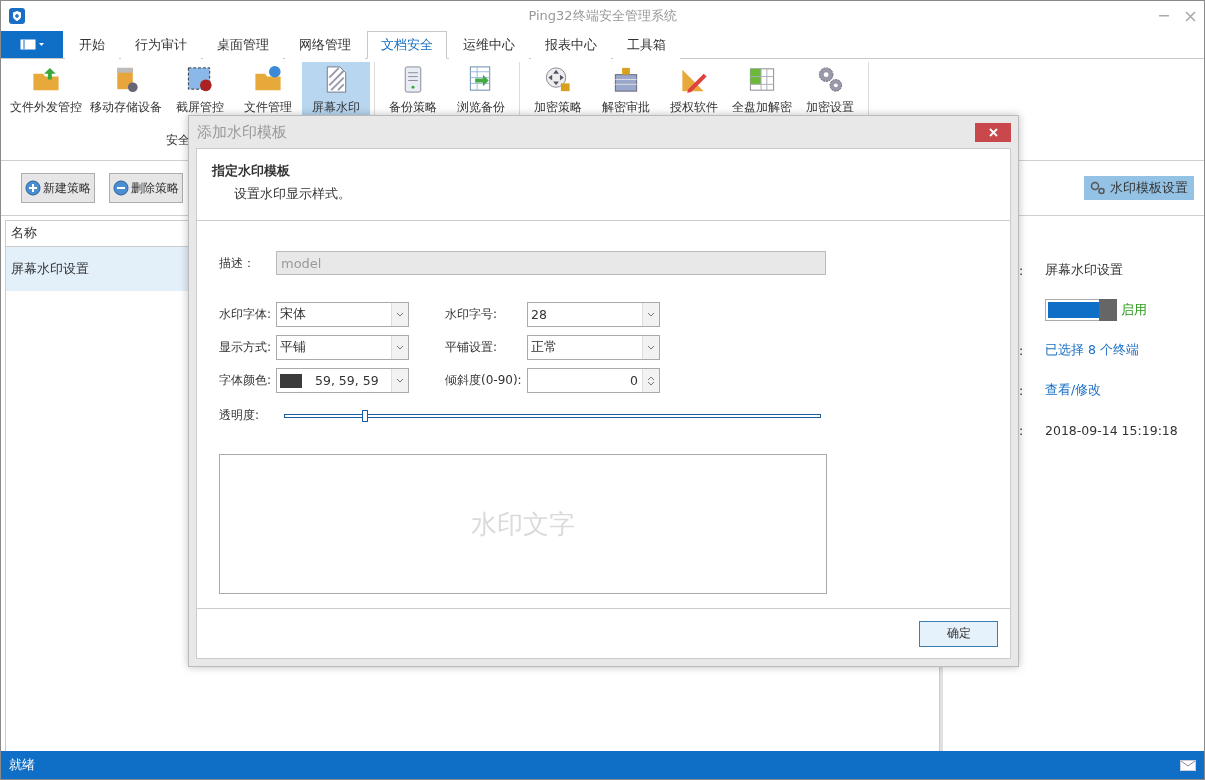  I want to click on minus-circle-icon, so click(121, 188).